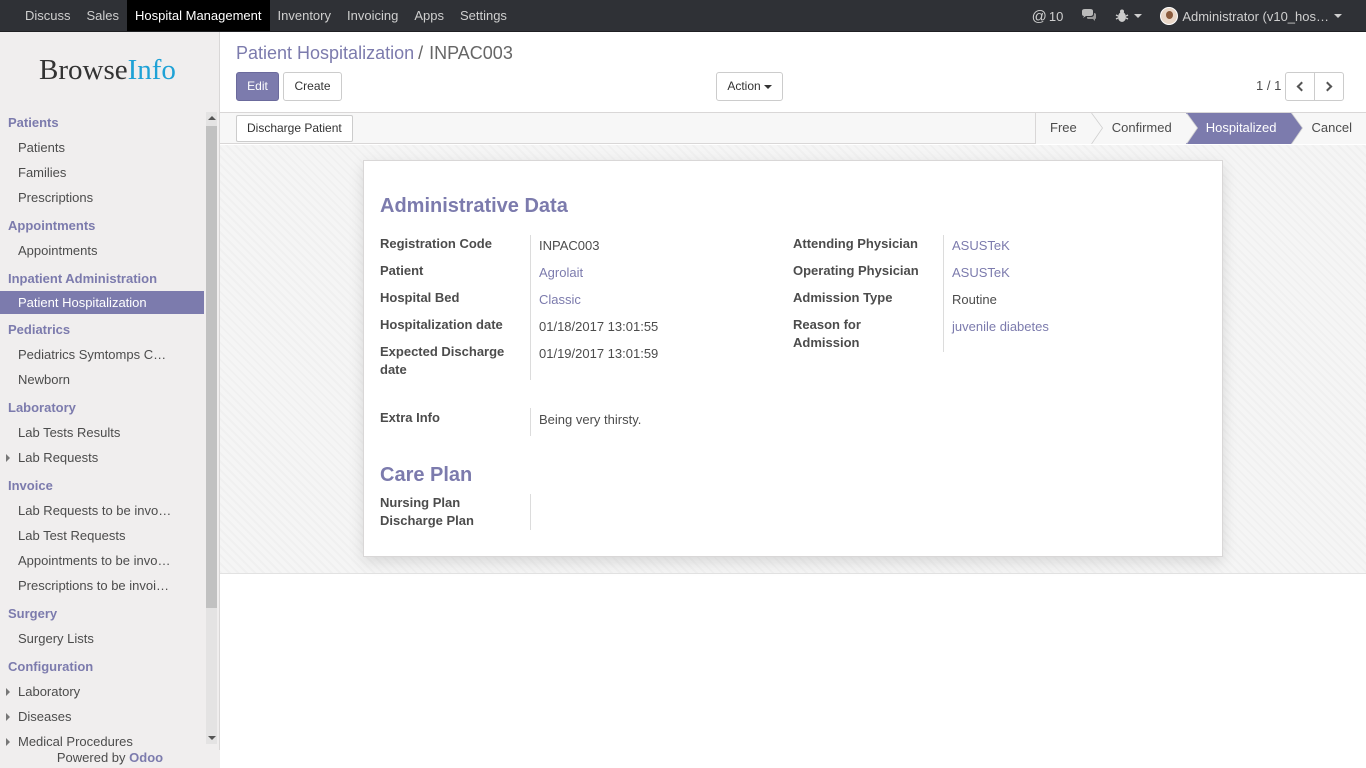  What do you see at coordinates (102, 172) in the screenshot?
I see `sidebar-item-families: Families` at bounding box center [102, 172].